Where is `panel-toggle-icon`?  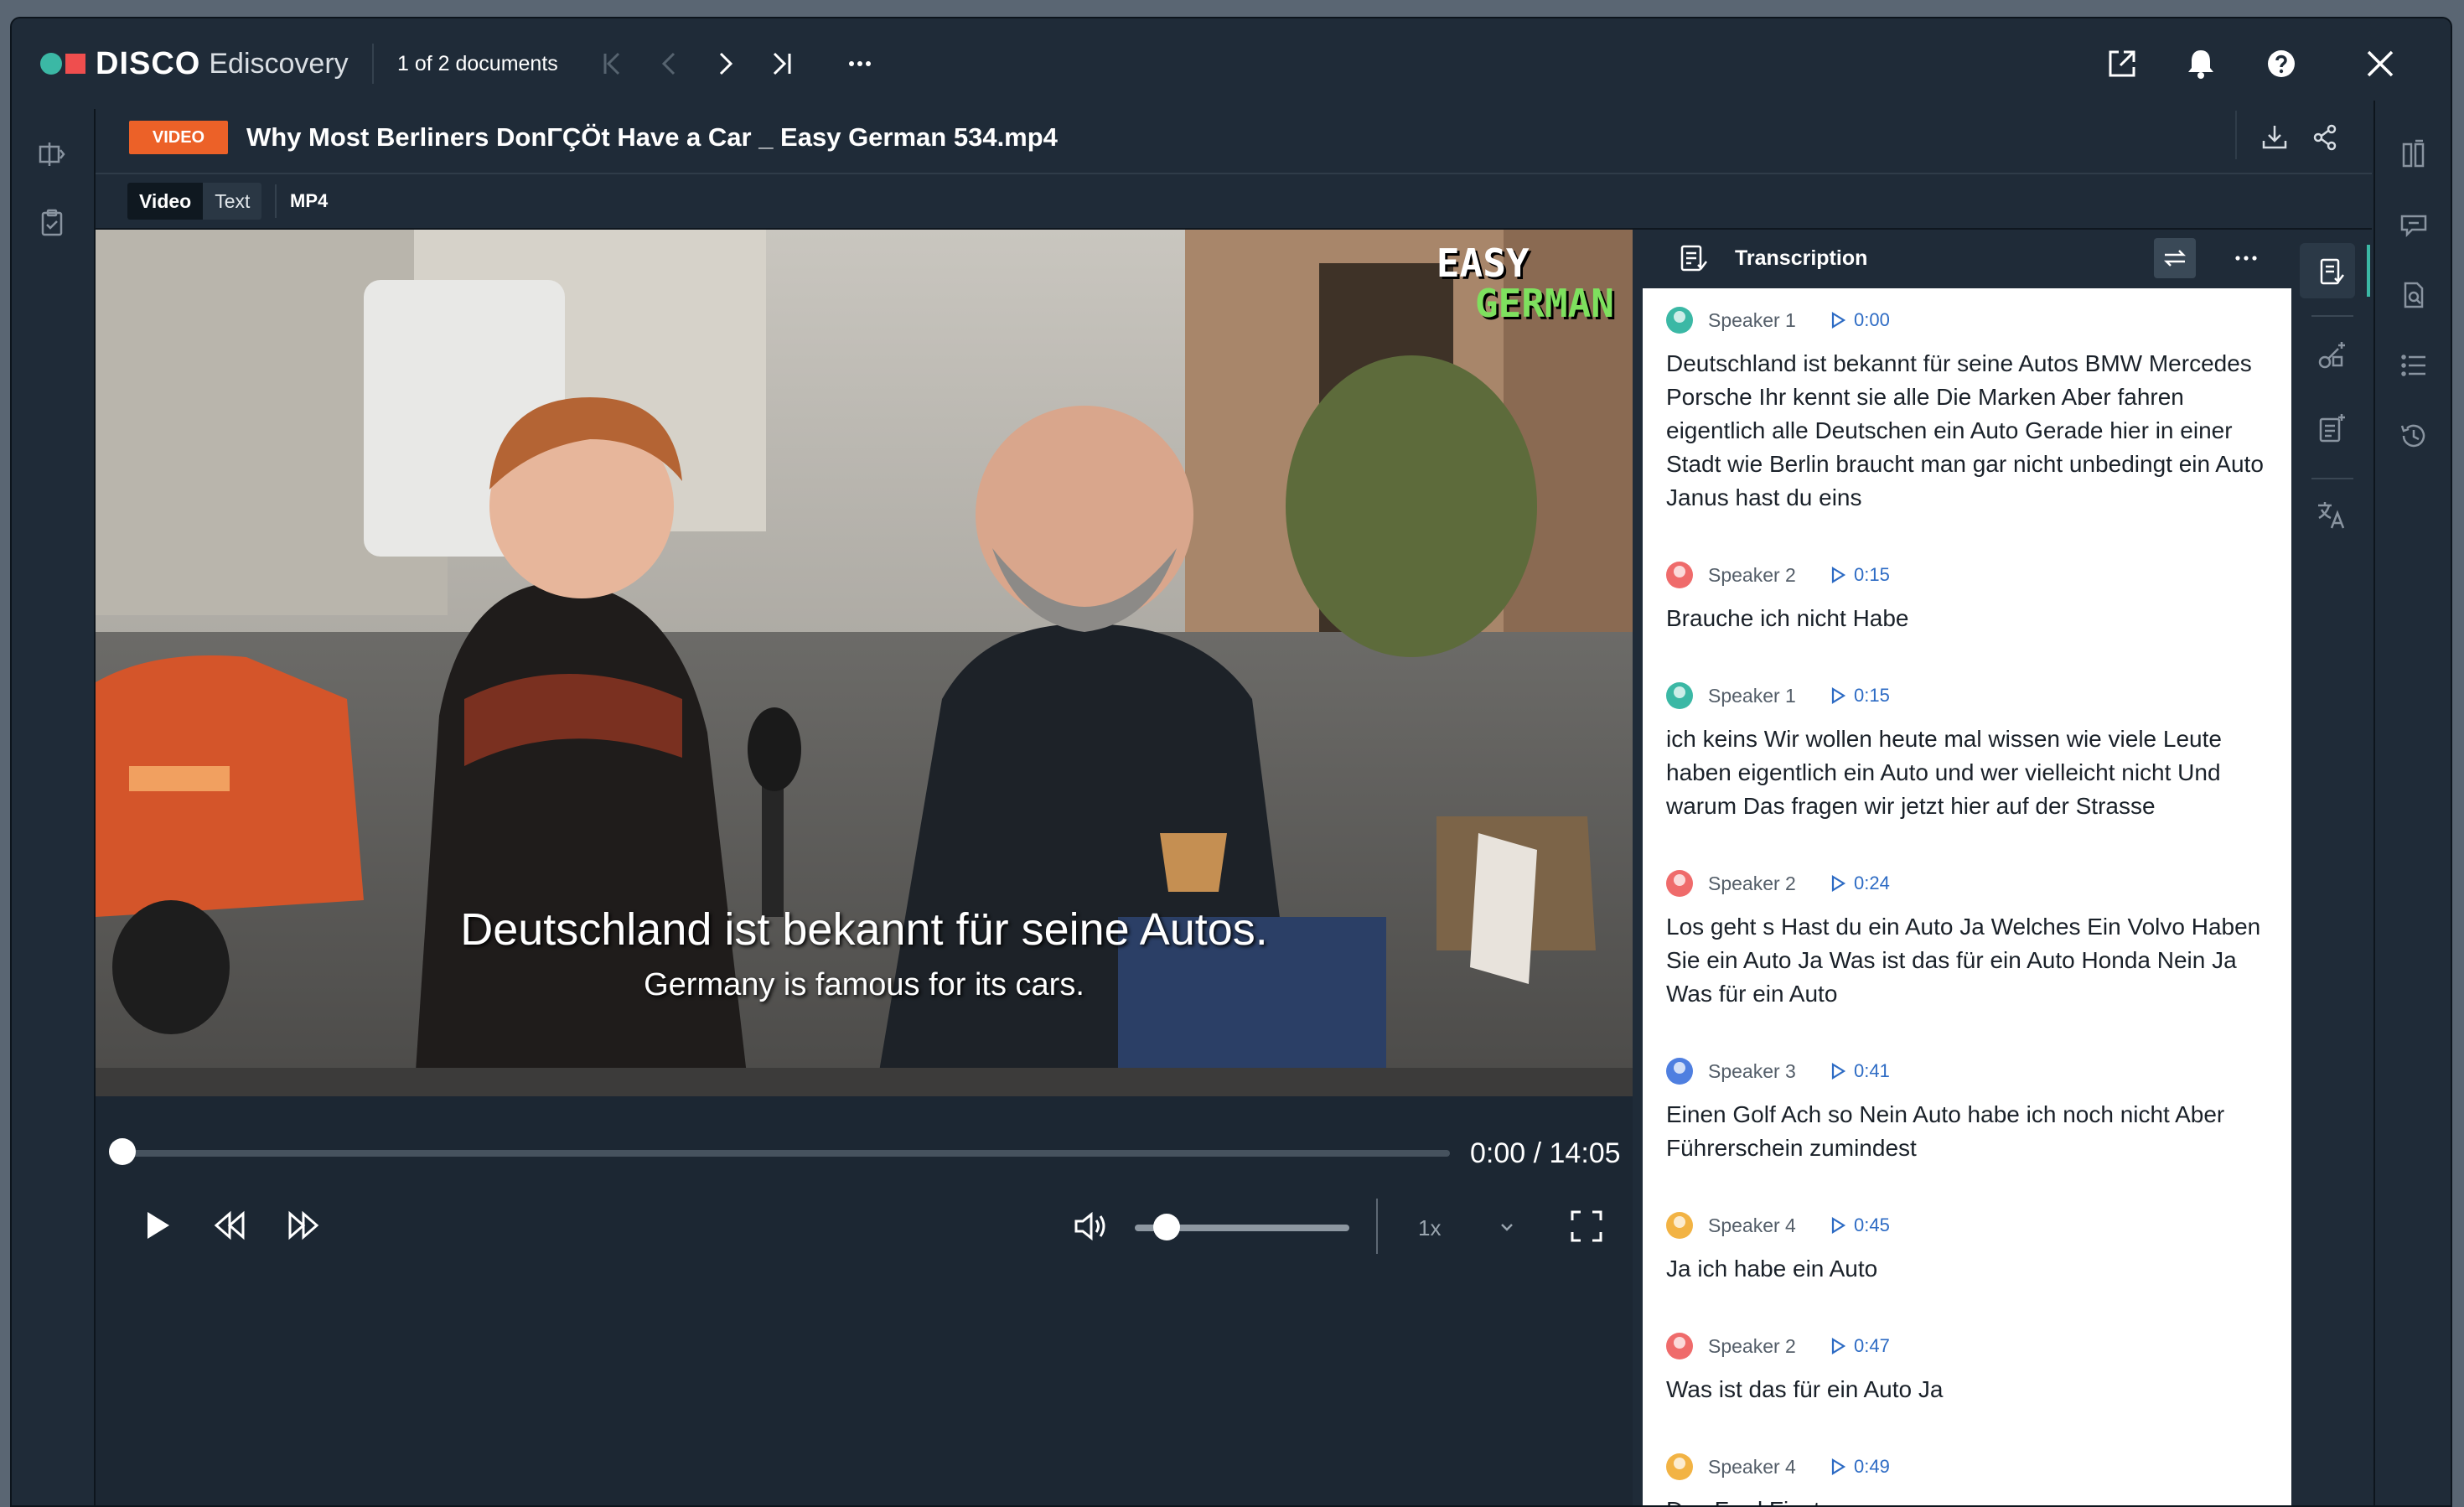 panel-toggle-icon is located at coordinates (52, 154).